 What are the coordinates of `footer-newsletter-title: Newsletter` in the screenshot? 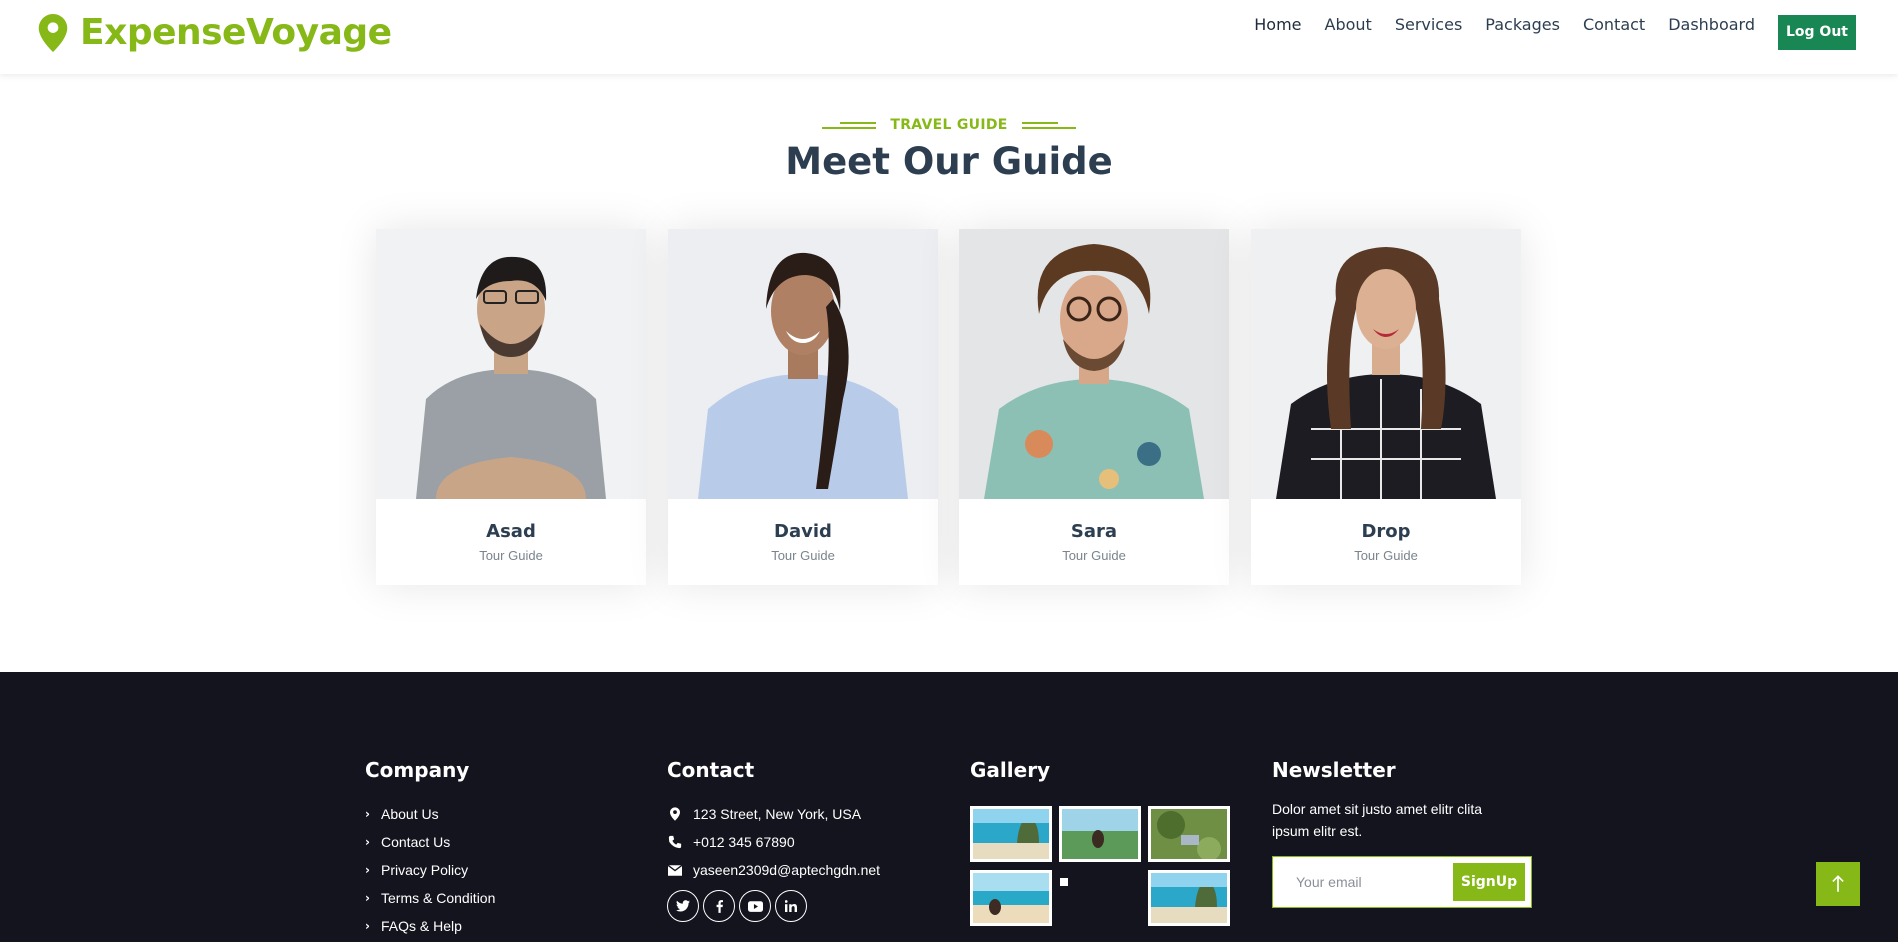 It's located at (1334, 770).